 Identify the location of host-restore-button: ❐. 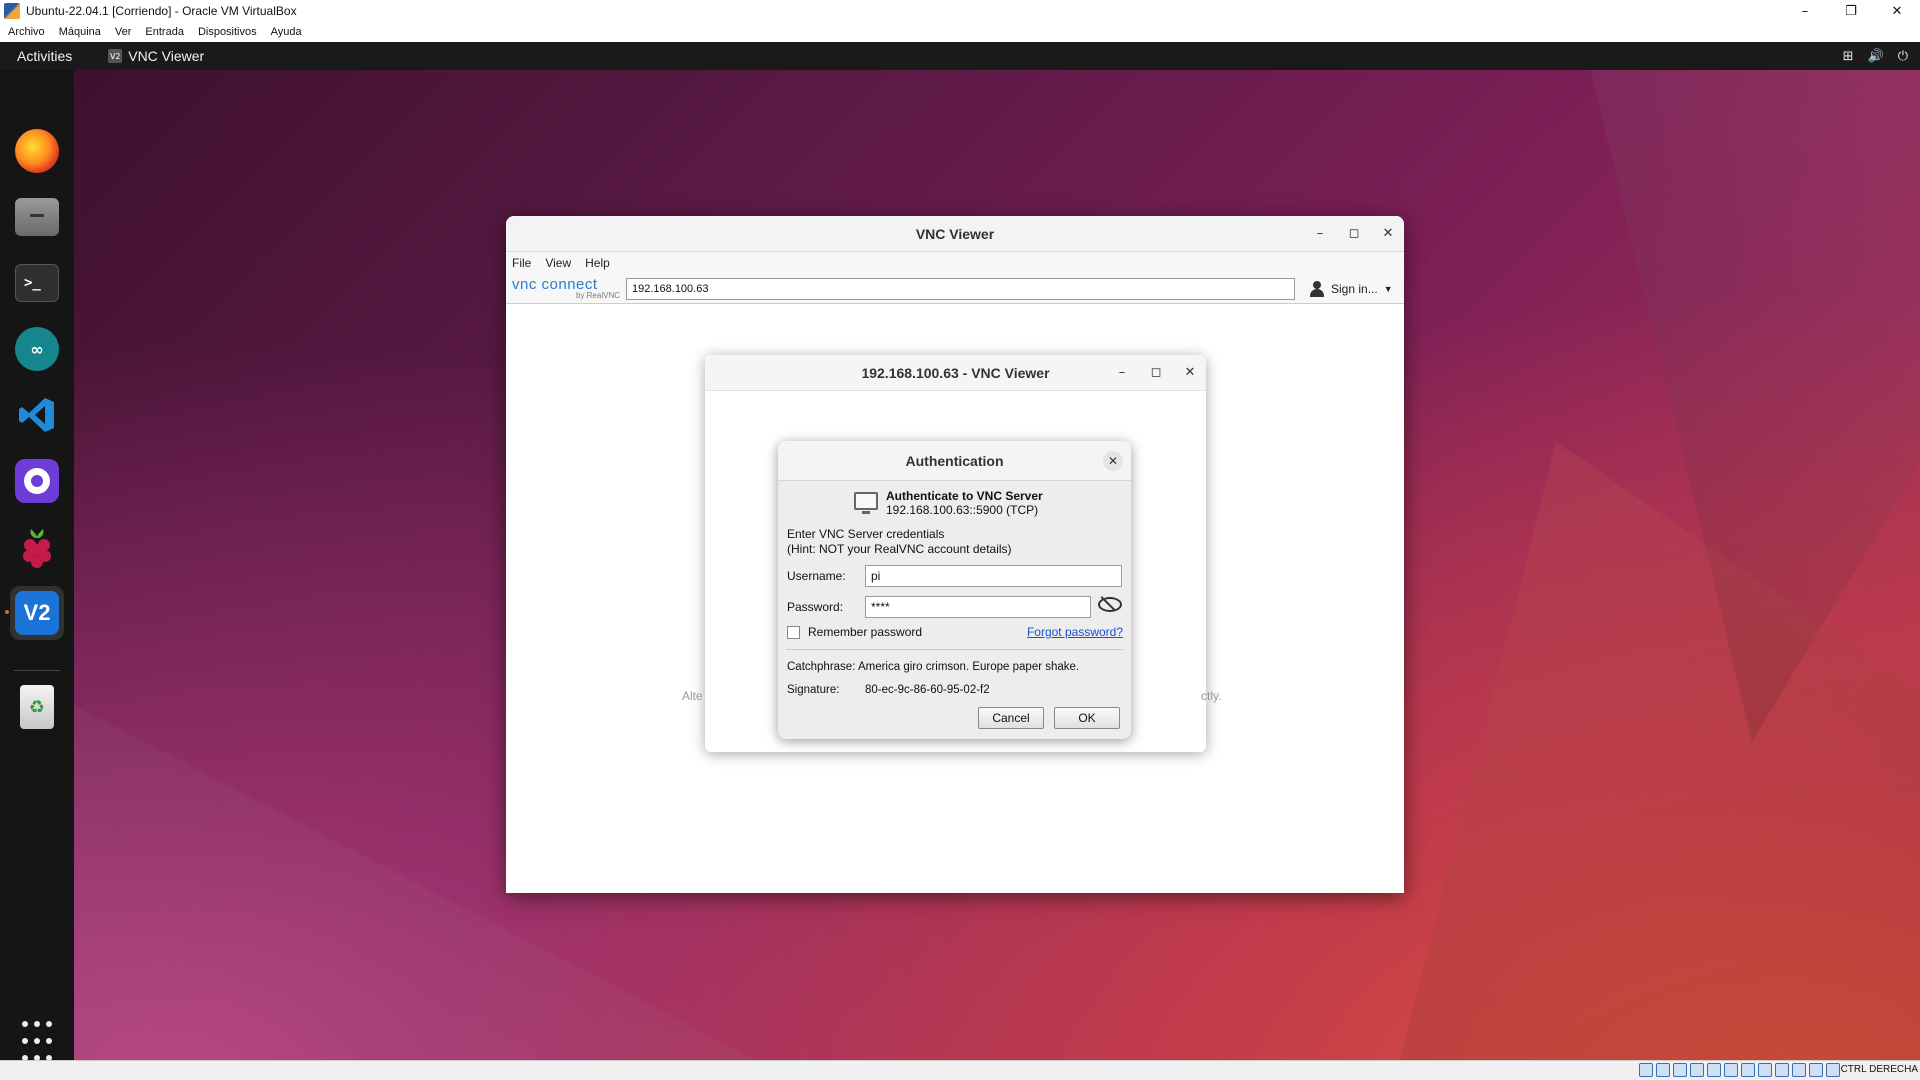
(1851, 11).